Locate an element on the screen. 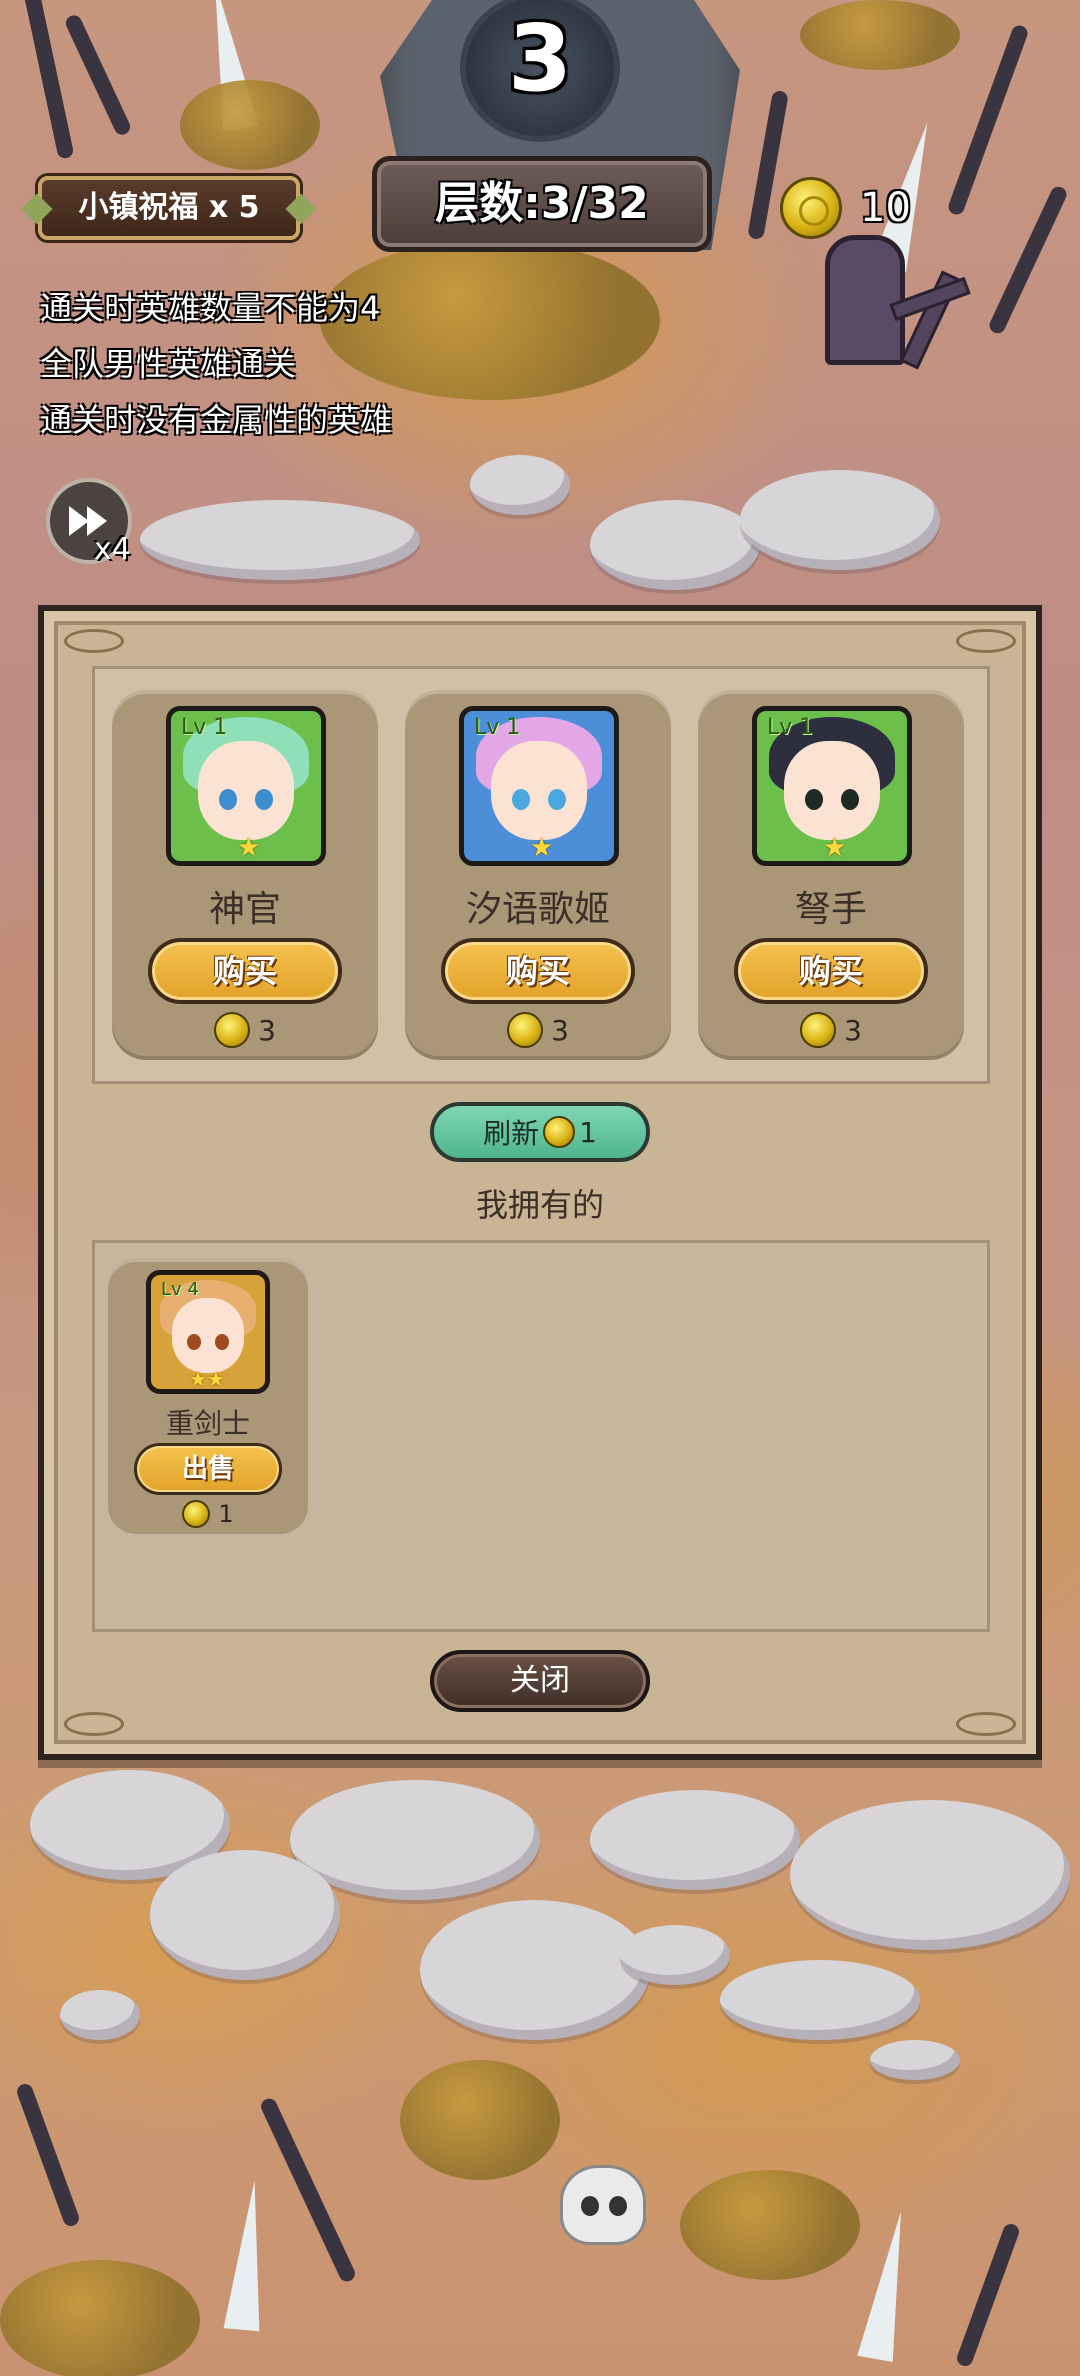 This screenshot has width=1080, height=2376. hero-portrait: Lv 4 ★★ is located at coordinates (208, 1332).